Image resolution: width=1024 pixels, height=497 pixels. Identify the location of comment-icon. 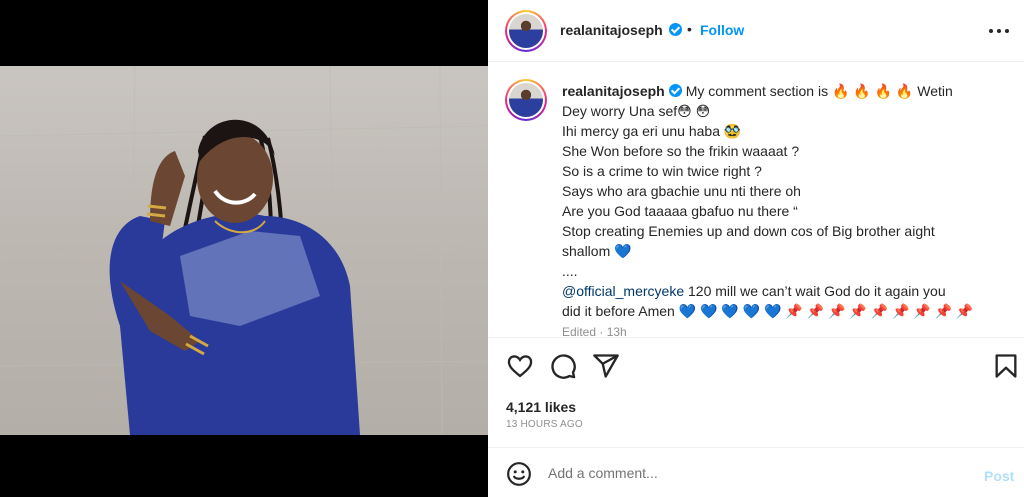
(563, 366).